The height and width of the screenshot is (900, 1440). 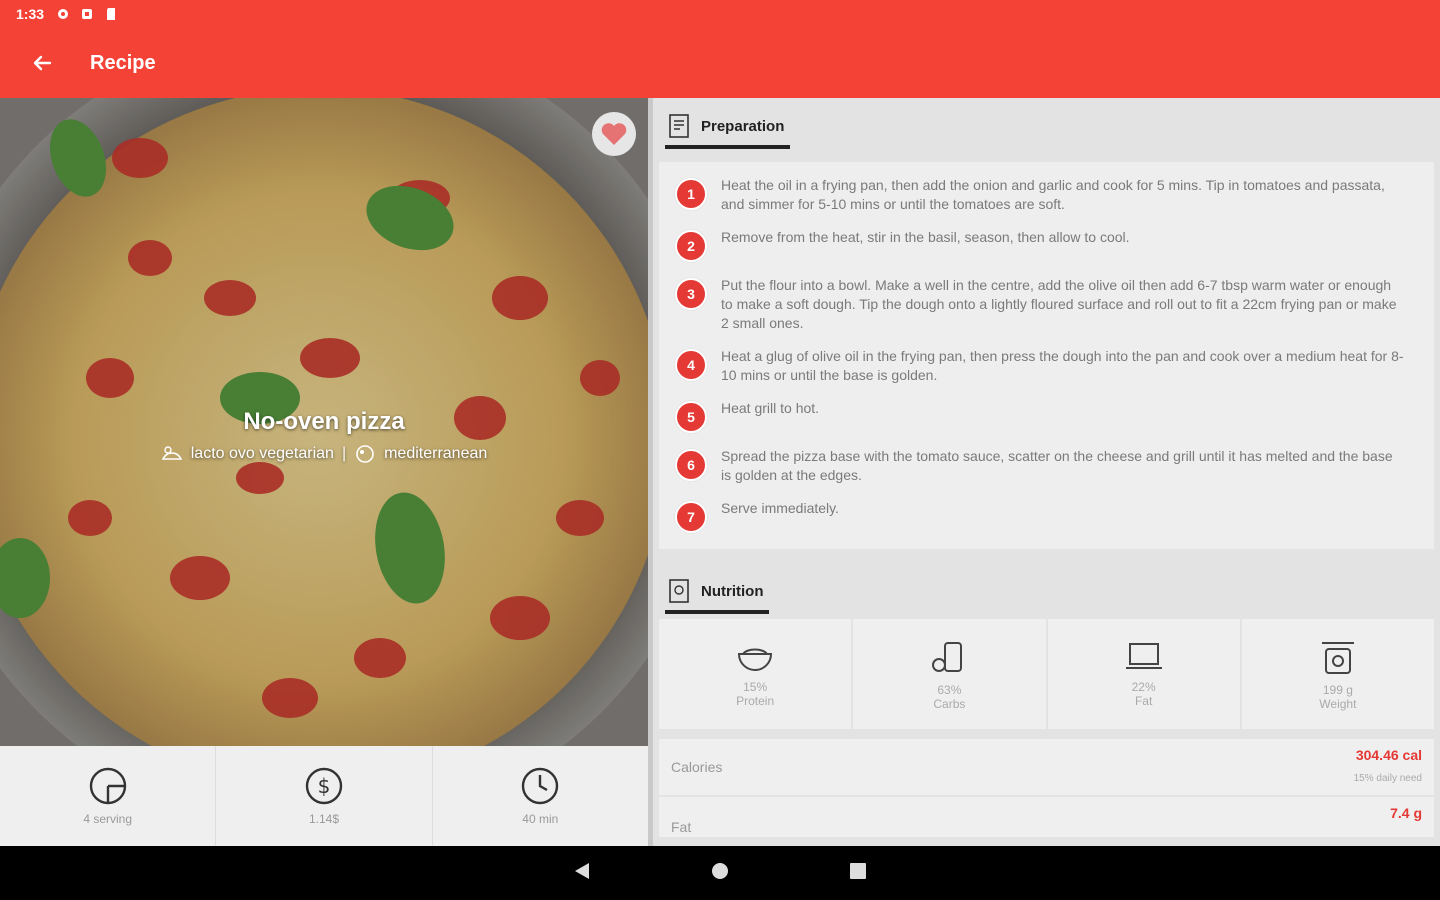 What do you see at coordinates (365, 454) in the screenshot?
I see `cuisine-icon` at bounding box center [365, 454].